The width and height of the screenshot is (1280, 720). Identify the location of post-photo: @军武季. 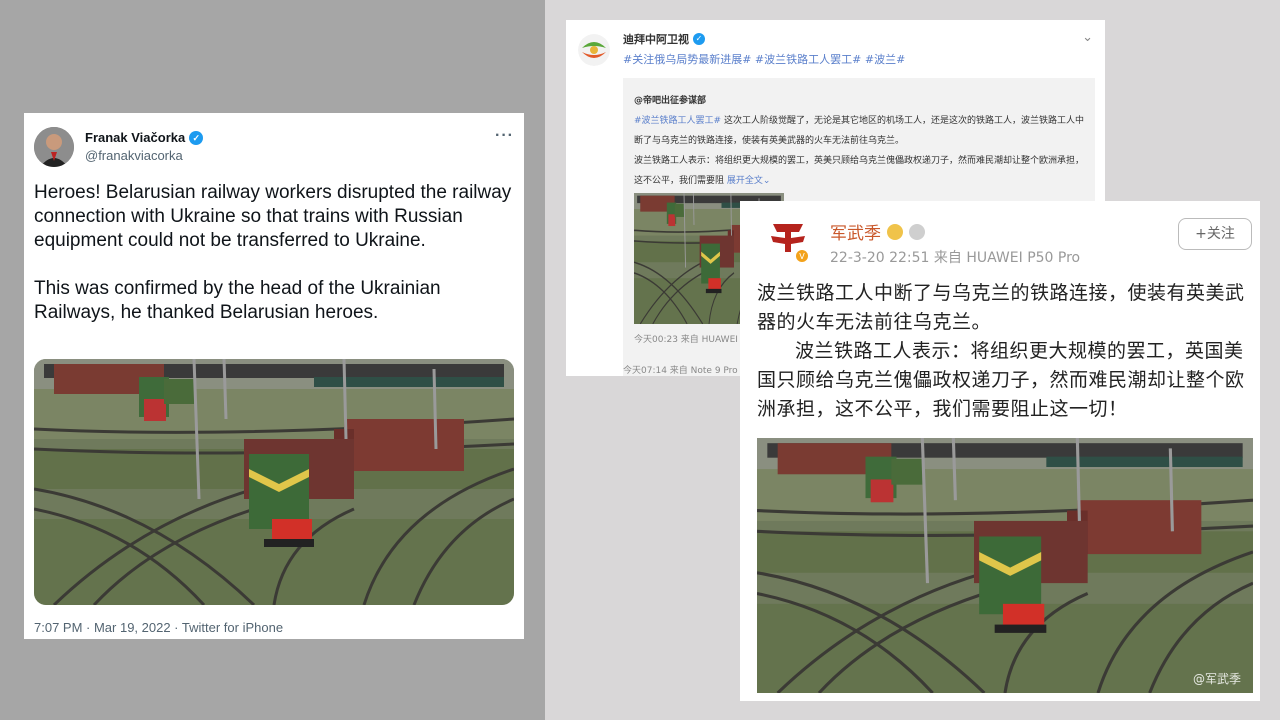
(1005, 565).